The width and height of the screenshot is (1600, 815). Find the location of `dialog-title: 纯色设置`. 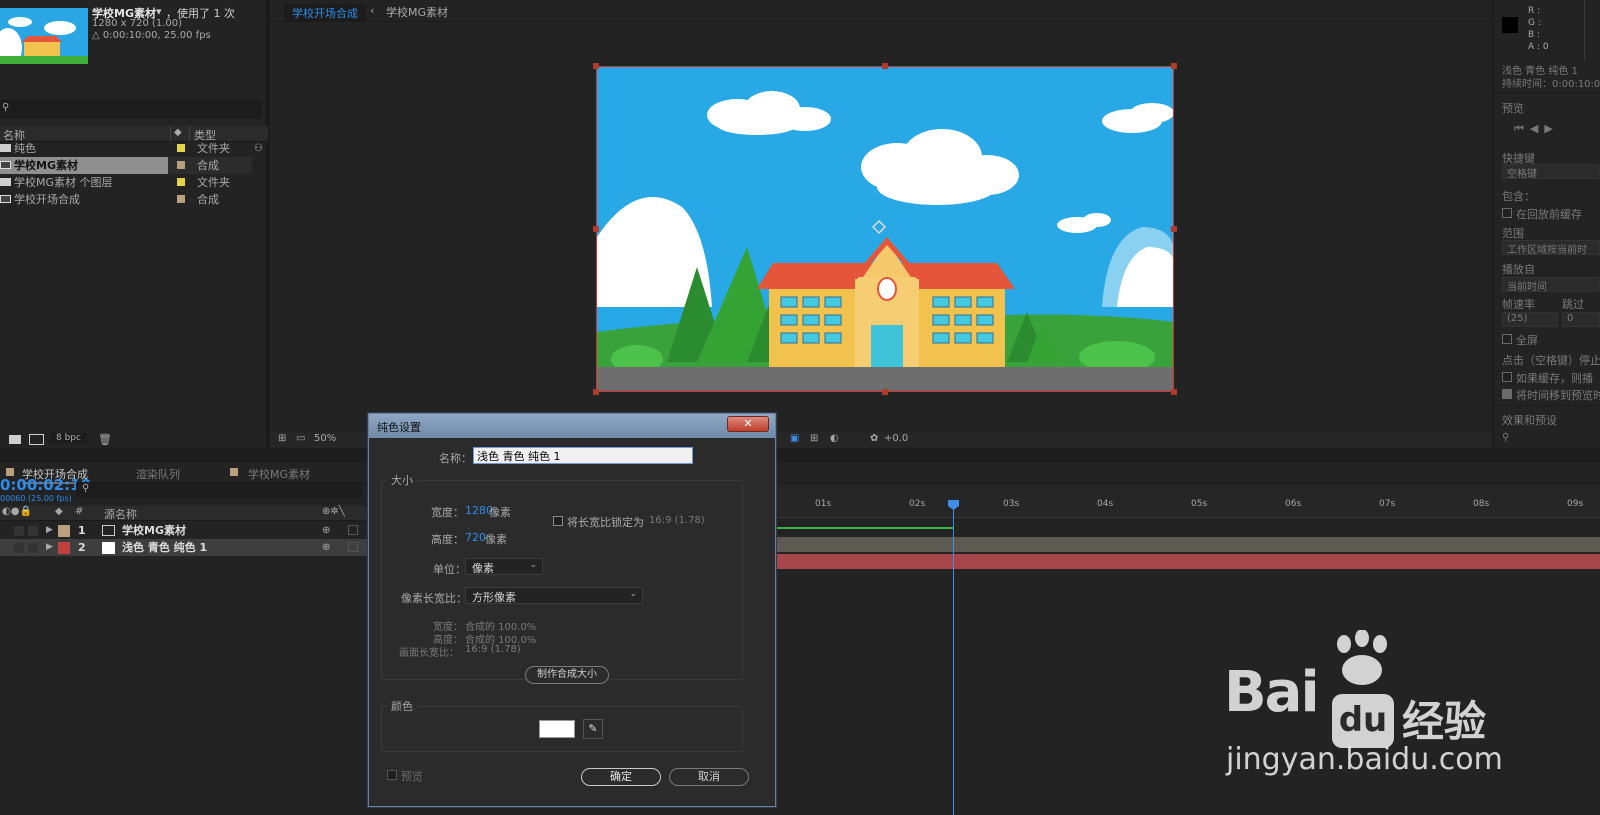

dialog-title: 纯色设置 is located at coordinates (399, 427).